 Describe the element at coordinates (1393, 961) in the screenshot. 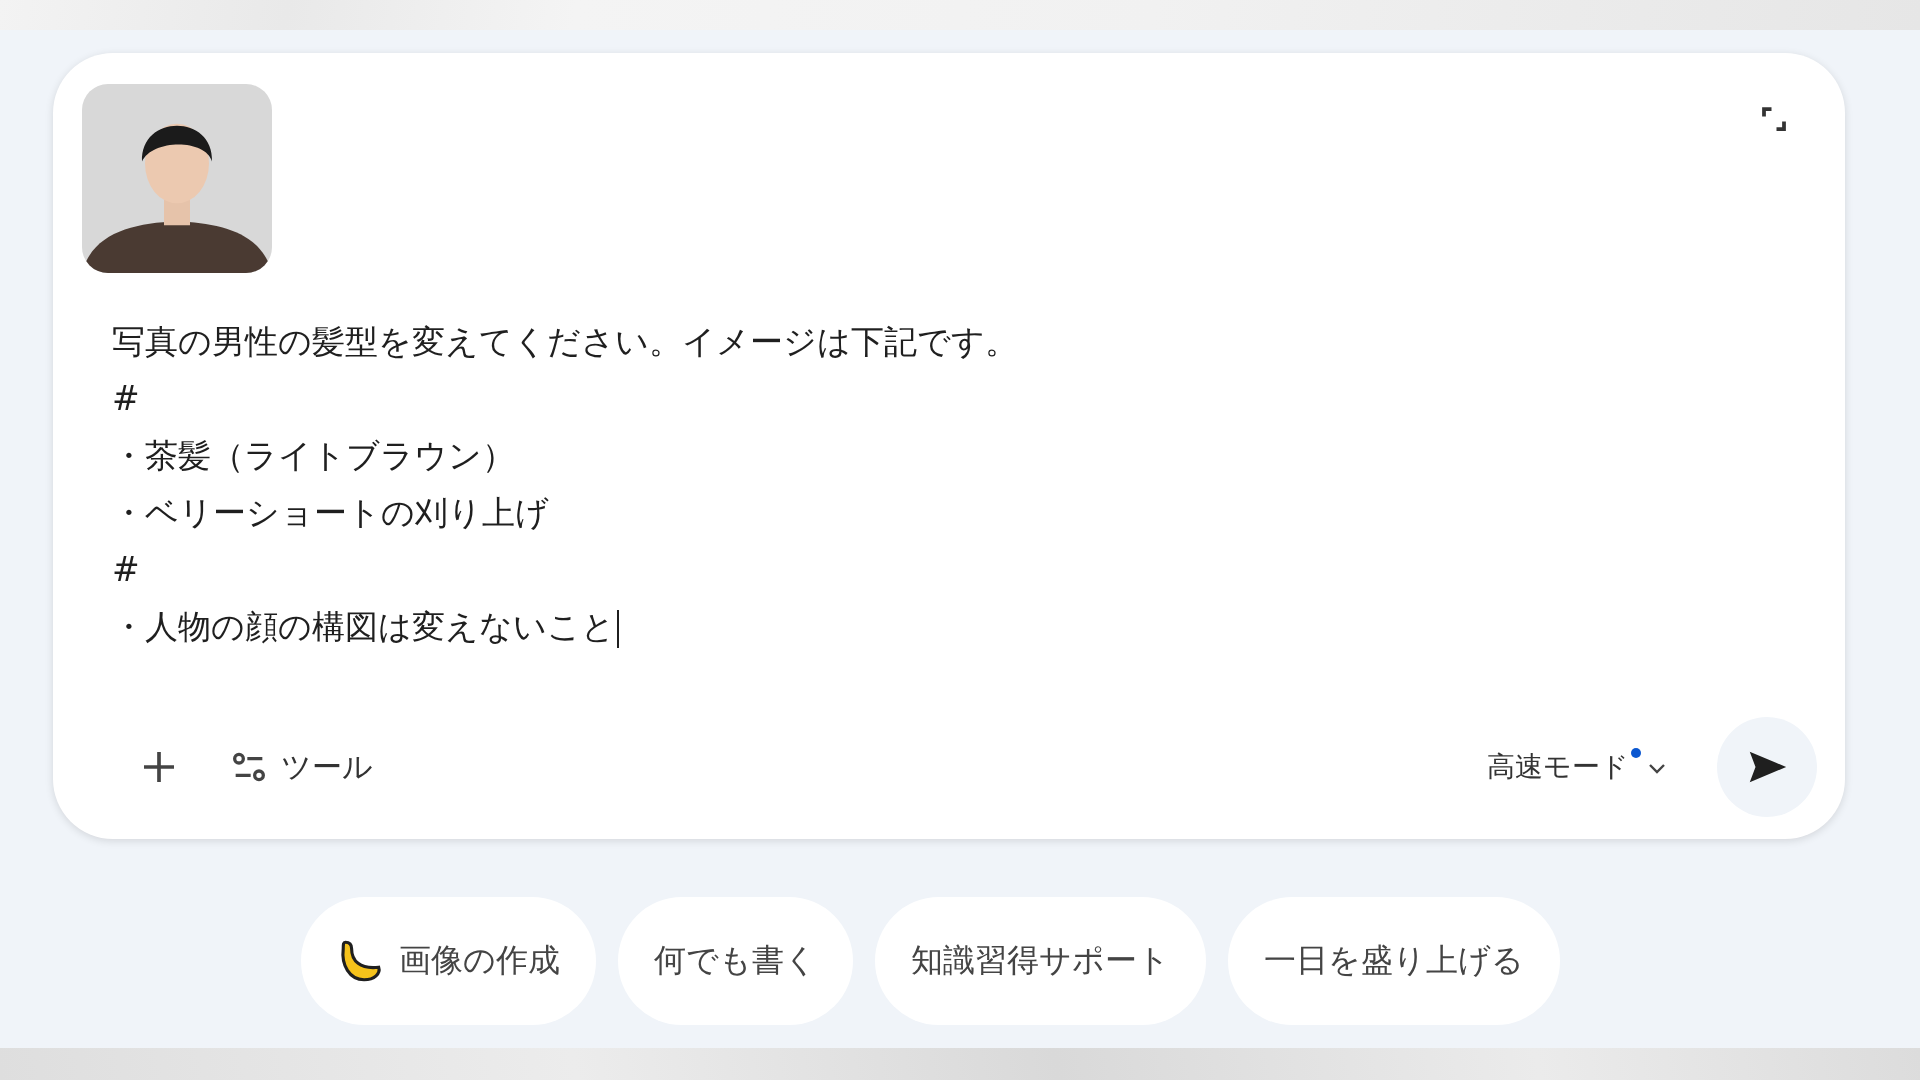

I see `suggestion-chip: 一日を盛り上げる` at that location.